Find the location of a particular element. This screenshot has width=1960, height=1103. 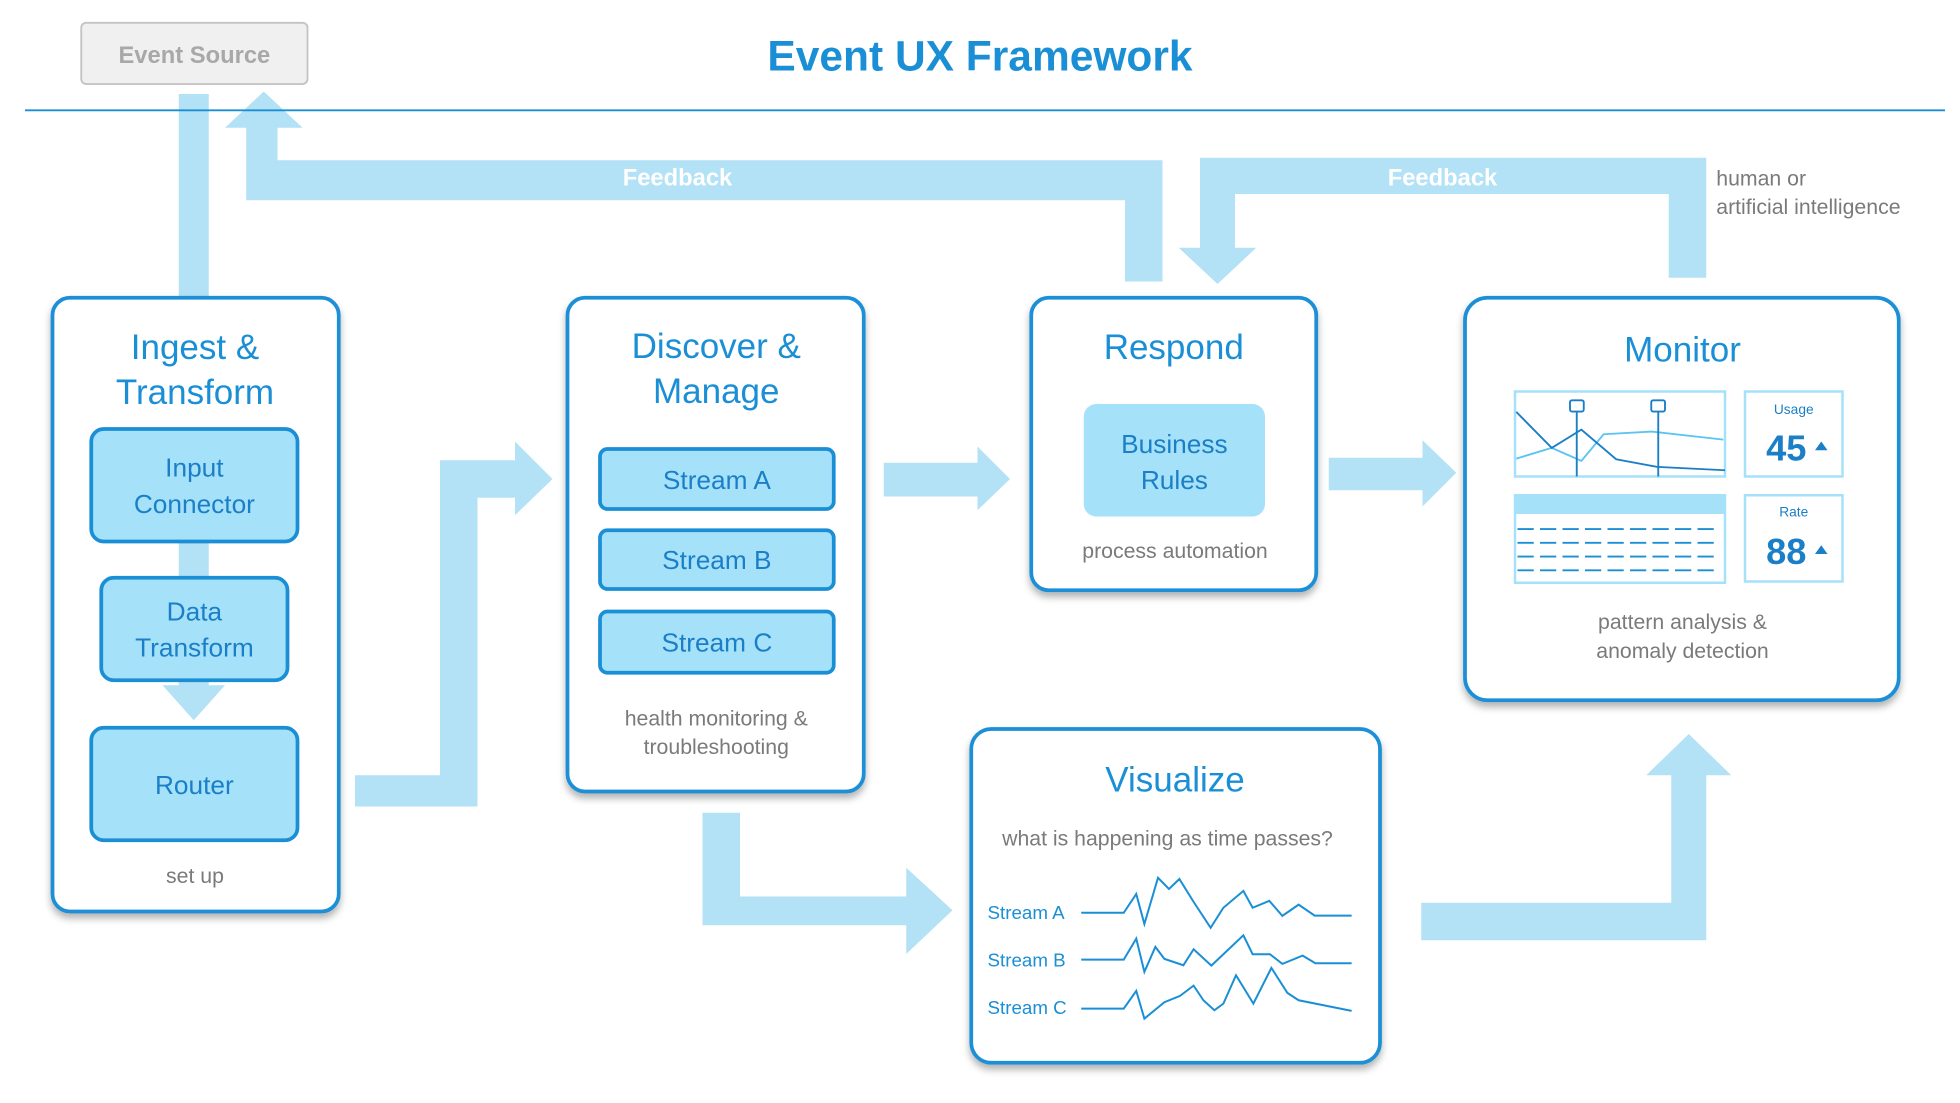

visualize-title: Visualize is located at coordinates (1174, 780).